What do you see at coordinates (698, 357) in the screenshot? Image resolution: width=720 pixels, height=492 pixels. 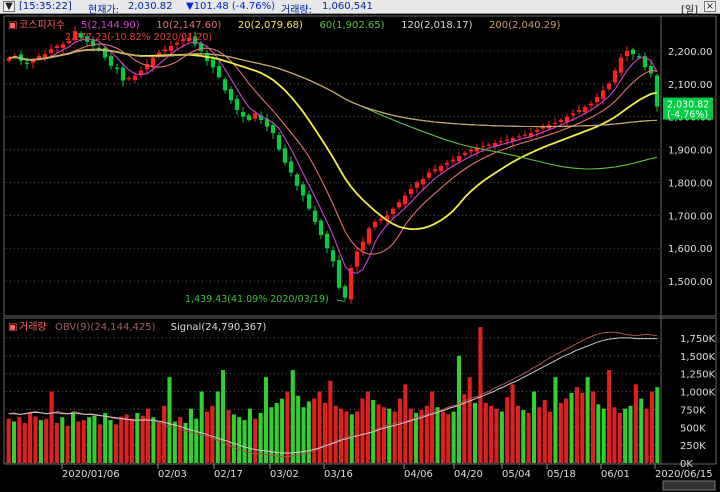 I see `volume-axis-tick: 1,500K` at bounding box center [698, 357].